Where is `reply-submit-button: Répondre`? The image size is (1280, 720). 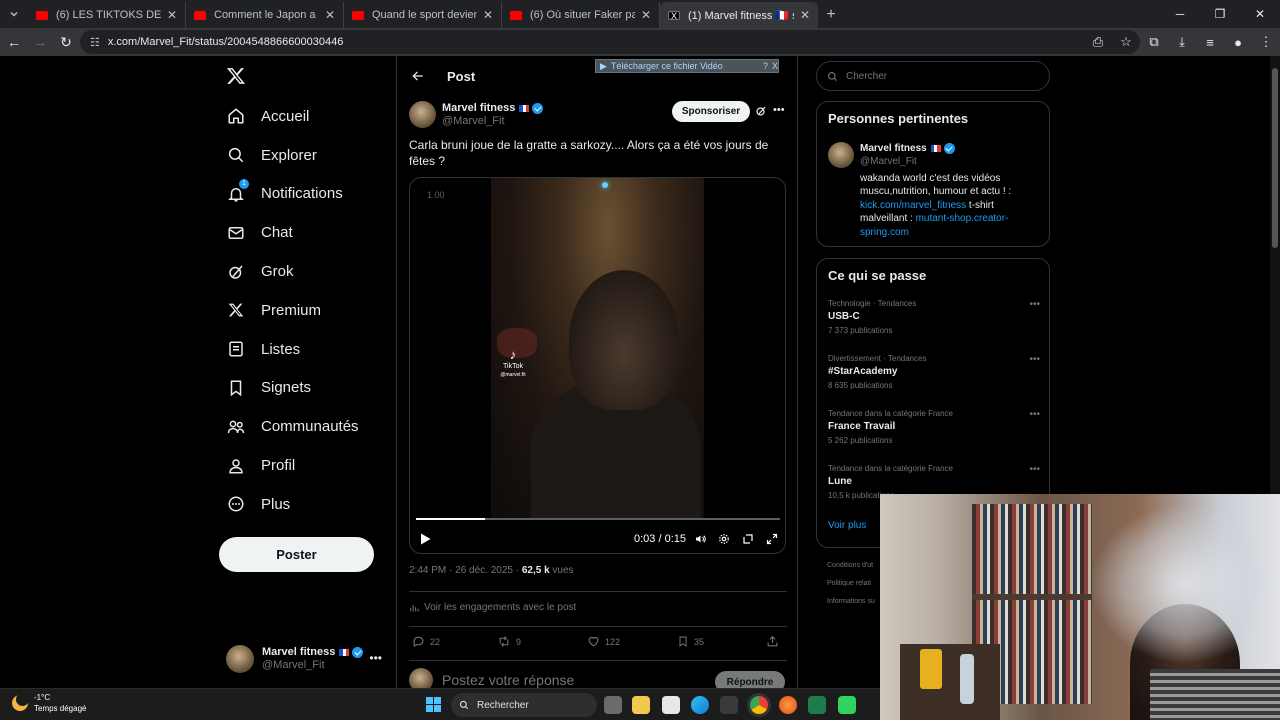 reply-submit-button: Répondre is located at coordinates (750, 679).